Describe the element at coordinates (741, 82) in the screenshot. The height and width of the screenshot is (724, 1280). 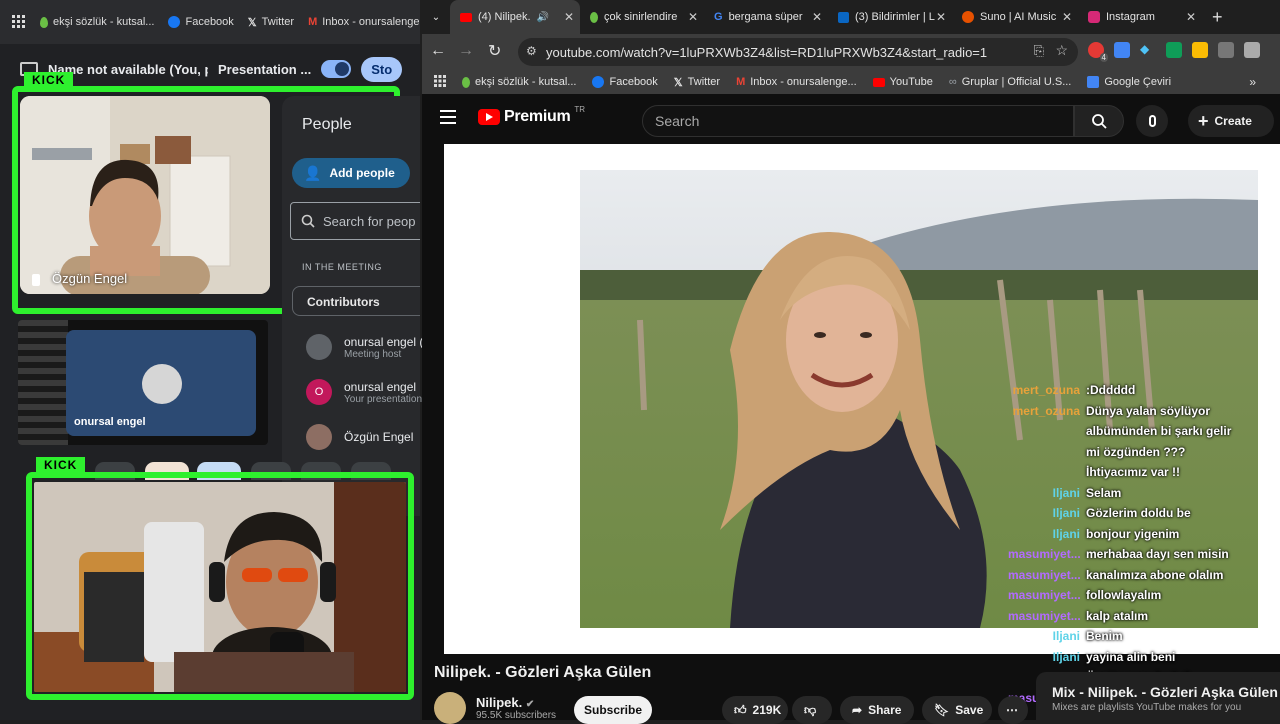
I see `gmail-icon: M` at that location.